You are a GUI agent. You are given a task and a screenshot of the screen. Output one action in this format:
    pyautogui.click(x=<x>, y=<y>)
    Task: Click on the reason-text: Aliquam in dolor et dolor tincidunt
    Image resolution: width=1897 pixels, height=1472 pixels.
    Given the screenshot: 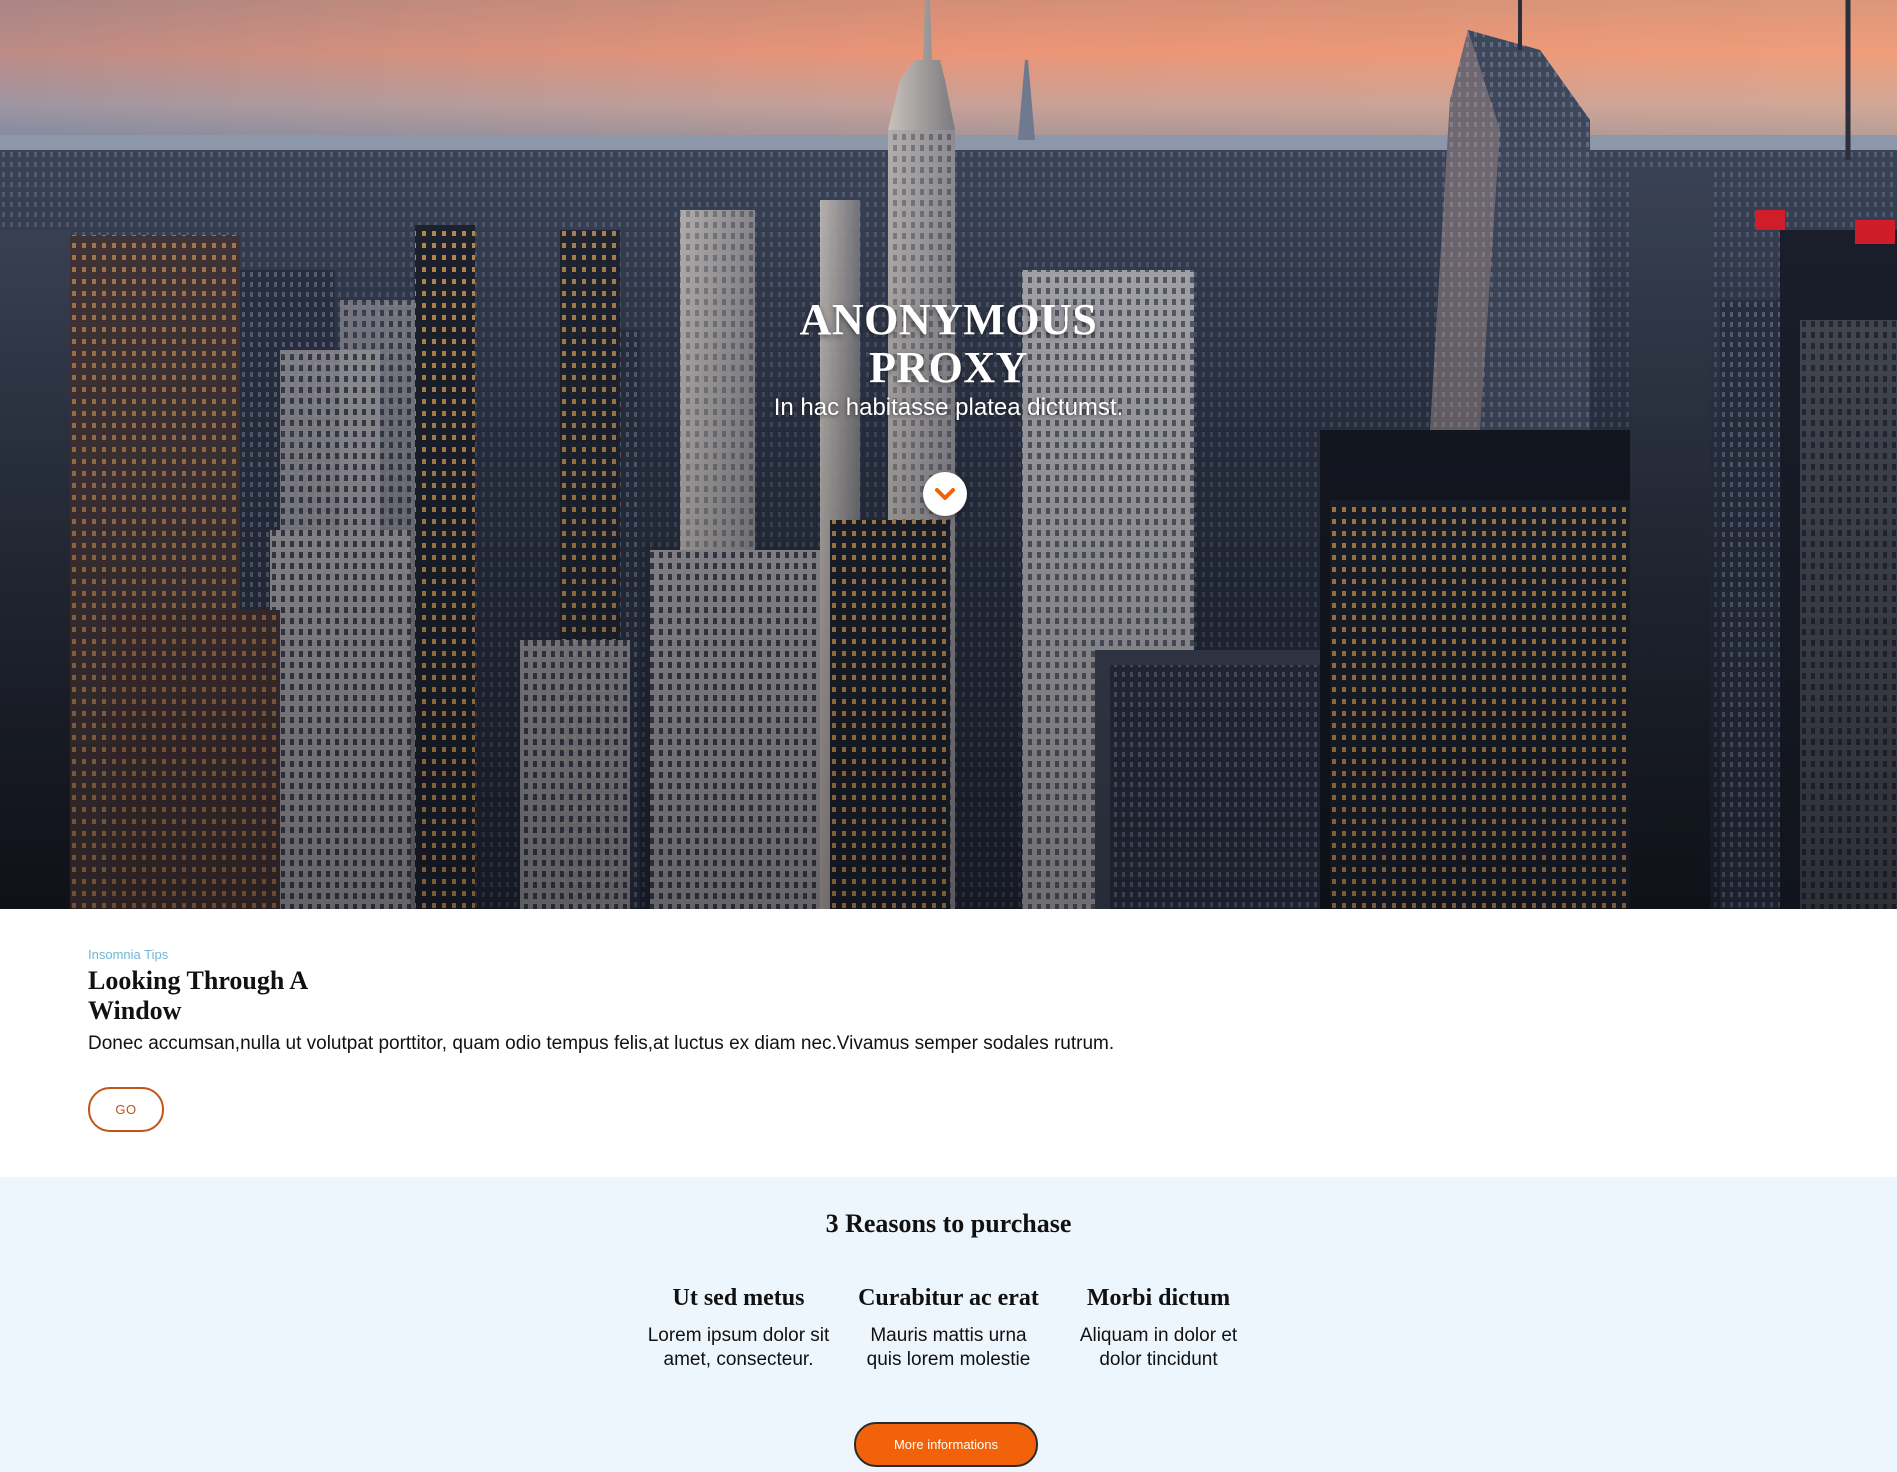 What is the action you would take?
    pyautogui.click(x=1158, y=1347)
    